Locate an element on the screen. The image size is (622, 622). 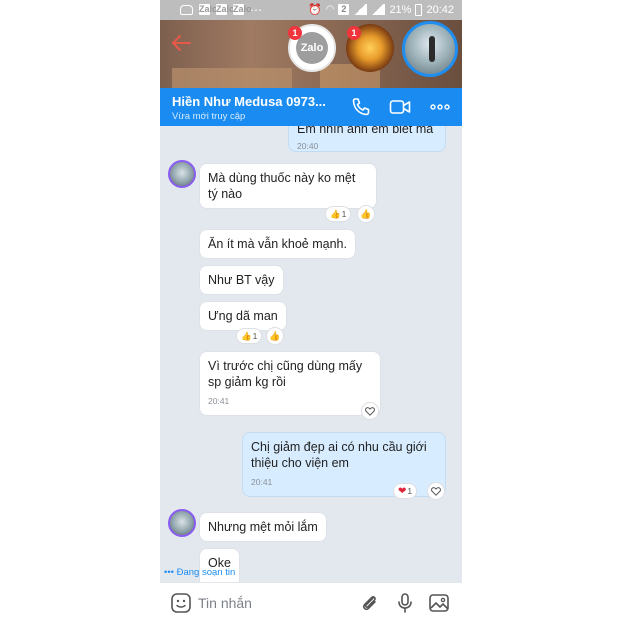
message-composer is located at coordinates (311, 602).